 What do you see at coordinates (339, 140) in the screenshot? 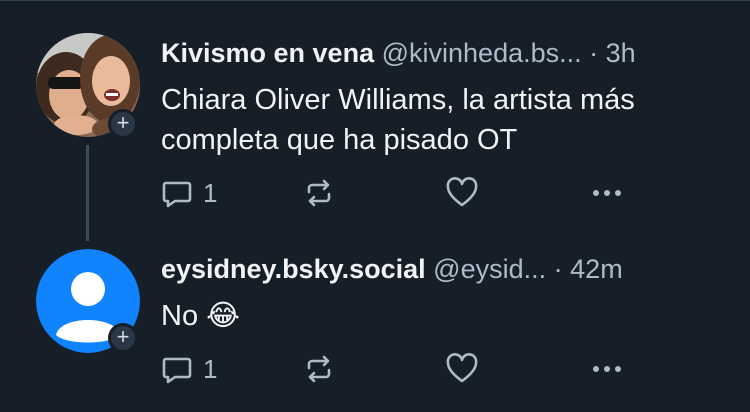
I see `post-text-line: completa que ha pisado OT` at bounding box center [339, 140].